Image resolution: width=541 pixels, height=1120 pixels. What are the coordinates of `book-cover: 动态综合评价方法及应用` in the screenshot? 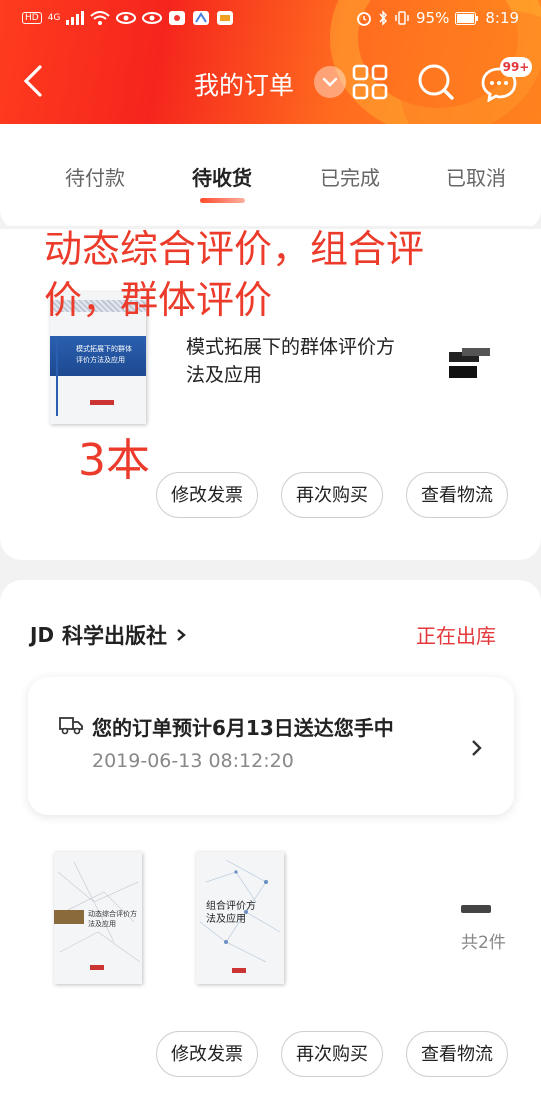 It's located at (98, 918).